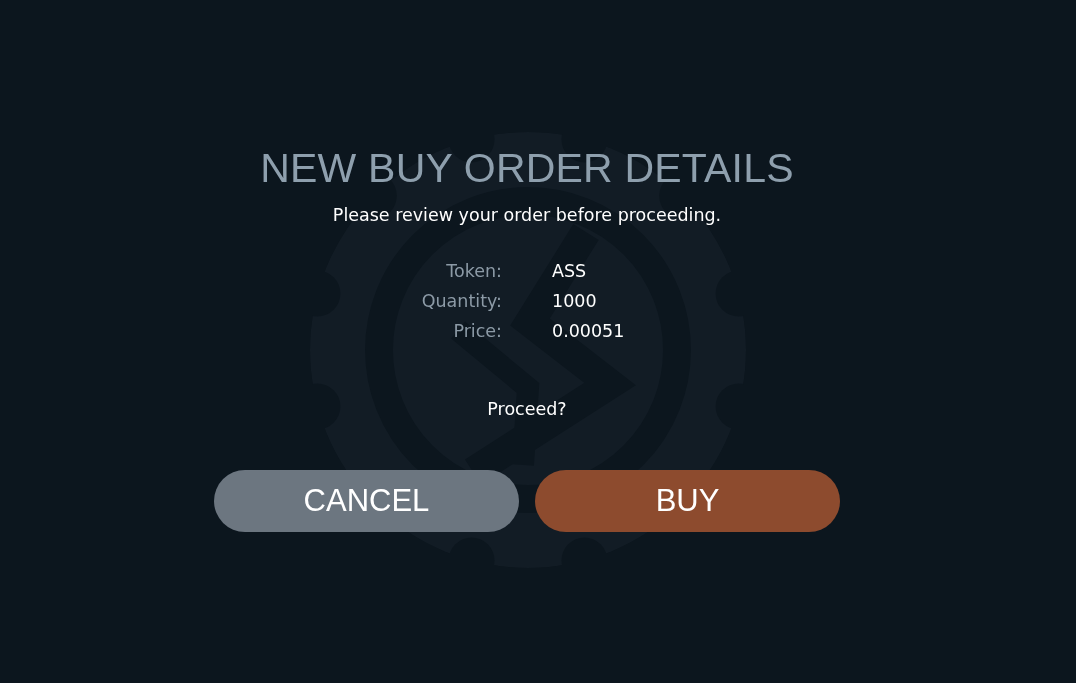 Image resolution: width=1076 pixels, height=683 pixels. I want to click on proceed-prompt: Proceed?, so click(527, 409).